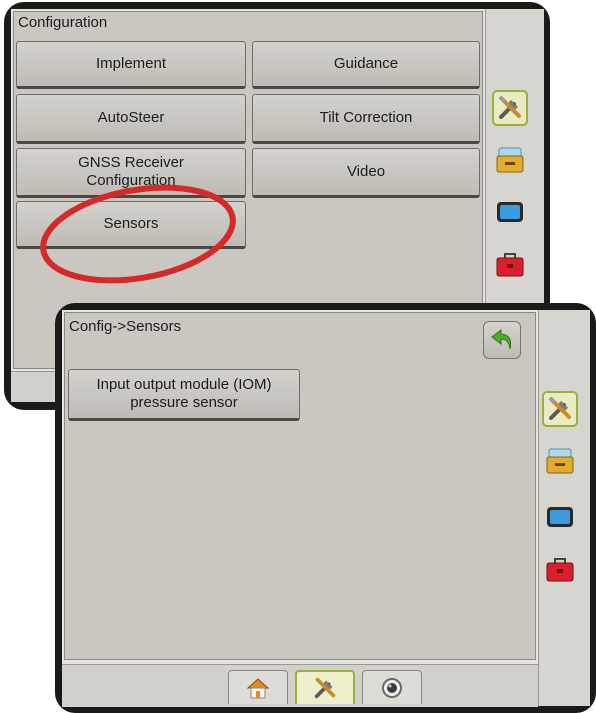 This screenshot has width=596, height=713. I want to click on back-arrow-icon, so click(501, 339).